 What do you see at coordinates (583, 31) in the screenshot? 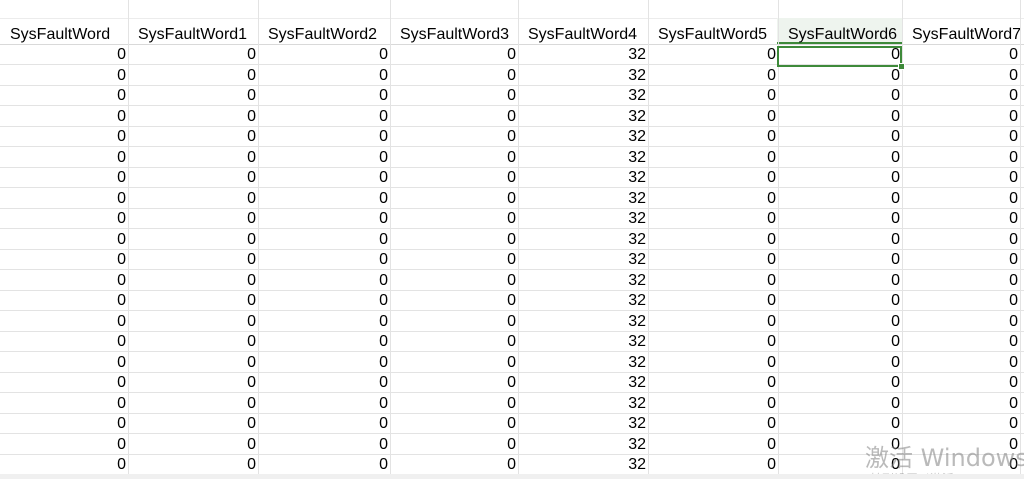
I see `column-header-5: SysFaultWord4` at bounding box center [583, 31].